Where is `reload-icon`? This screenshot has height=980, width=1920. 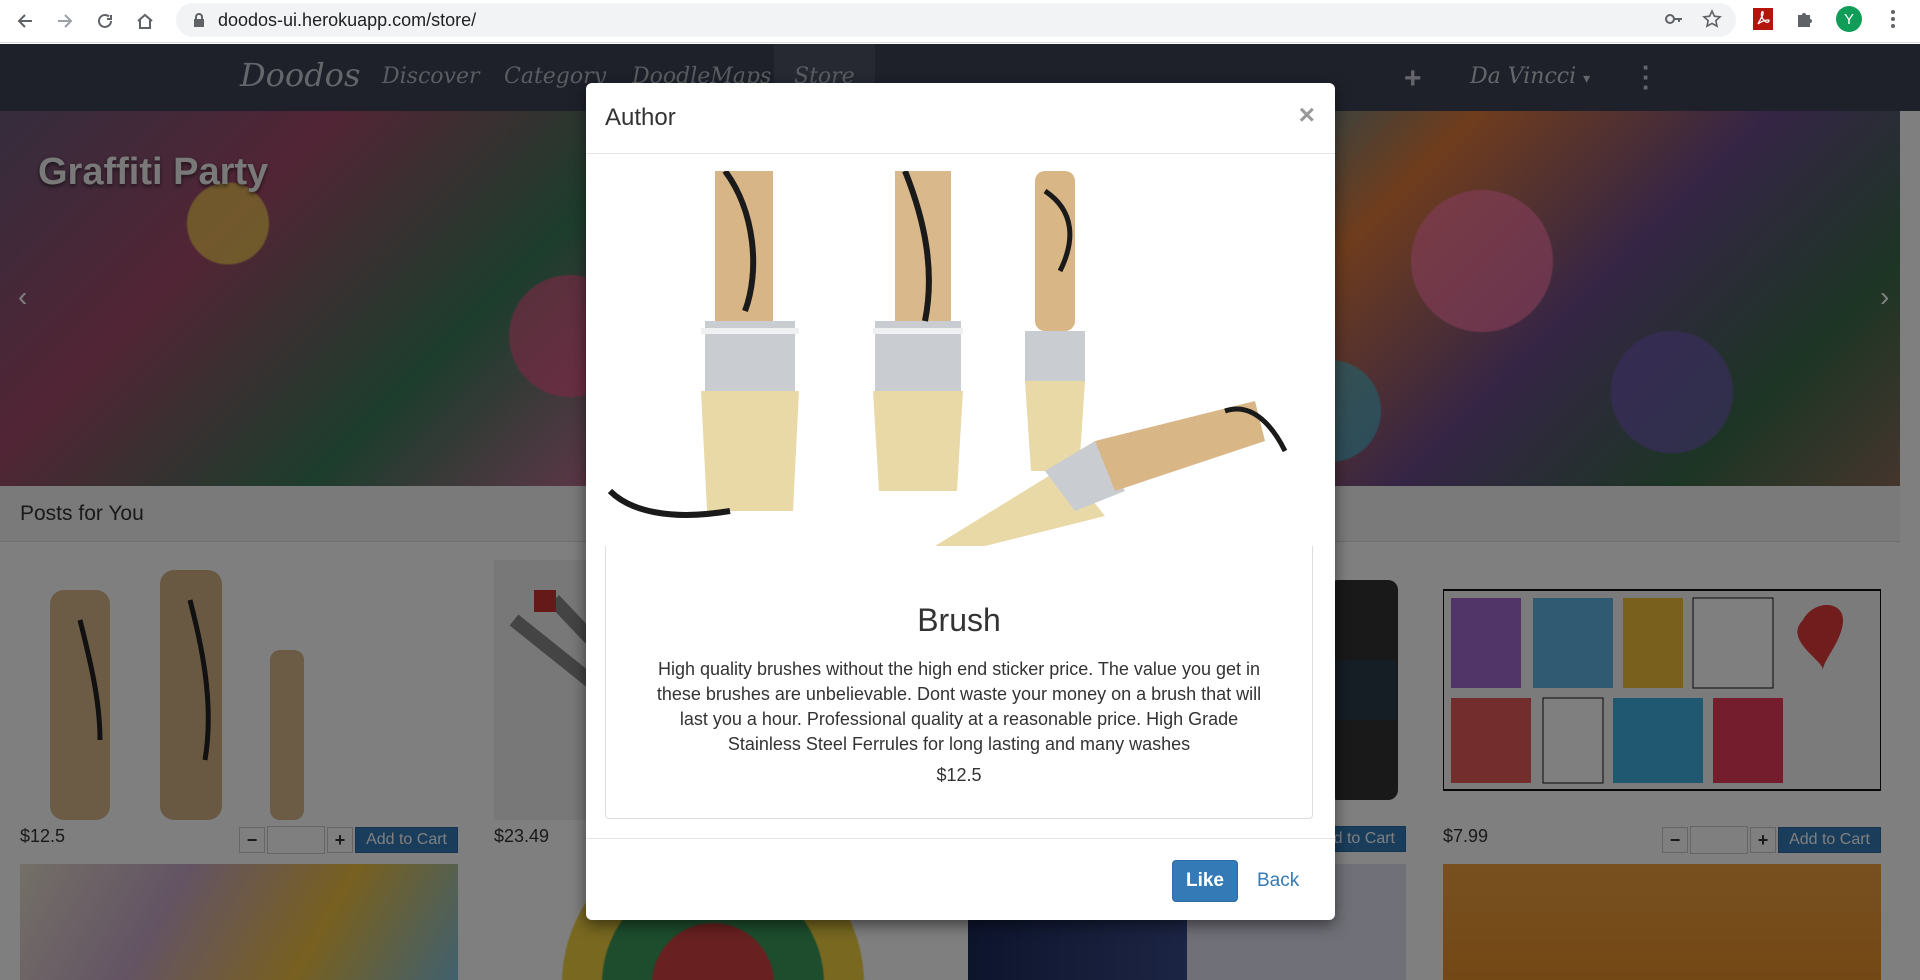
reload-icon is located at coordinates (105, 21).